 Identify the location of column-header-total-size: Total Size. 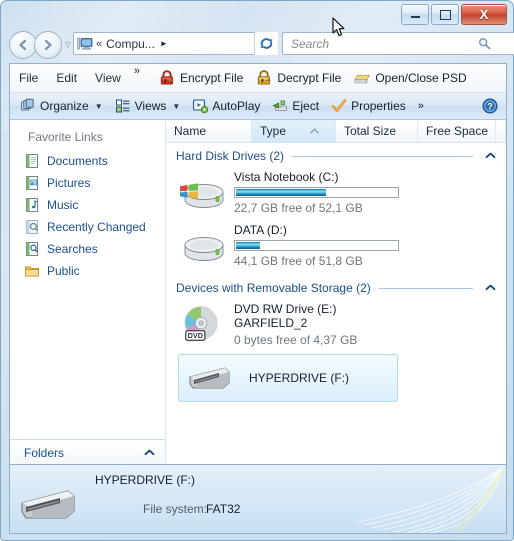
(377, 131).